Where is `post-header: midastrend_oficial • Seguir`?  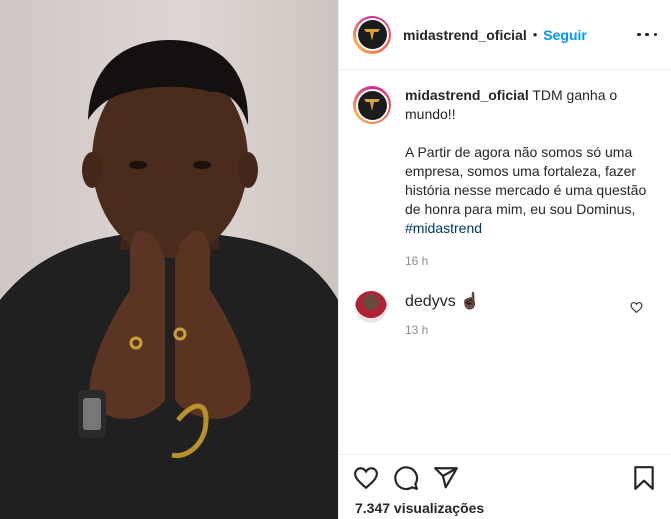
post-header: midastrend_oficial • Seguir is located at coordinates (505, 35).